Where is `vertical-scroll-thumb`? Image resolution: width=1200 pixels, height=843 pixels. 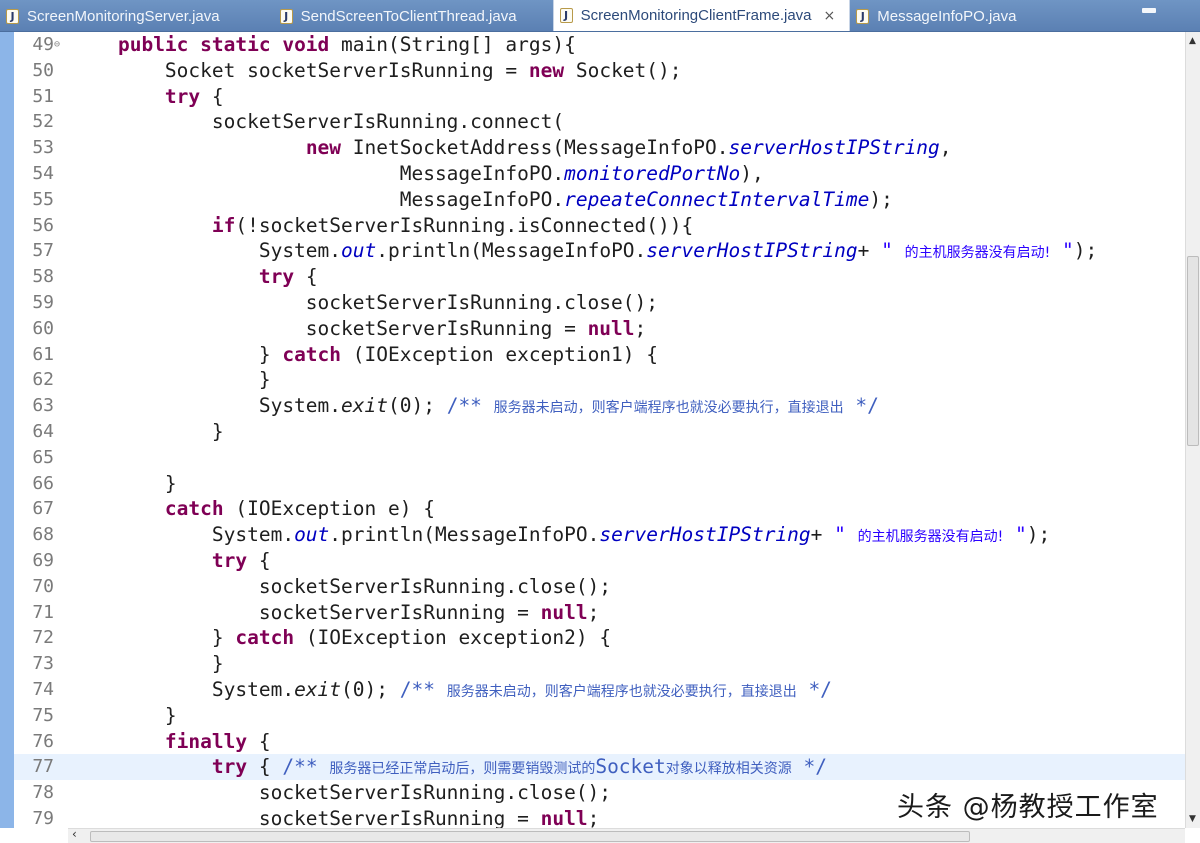 vertical-scroll-thumb is located at coordinates (1193, 351).